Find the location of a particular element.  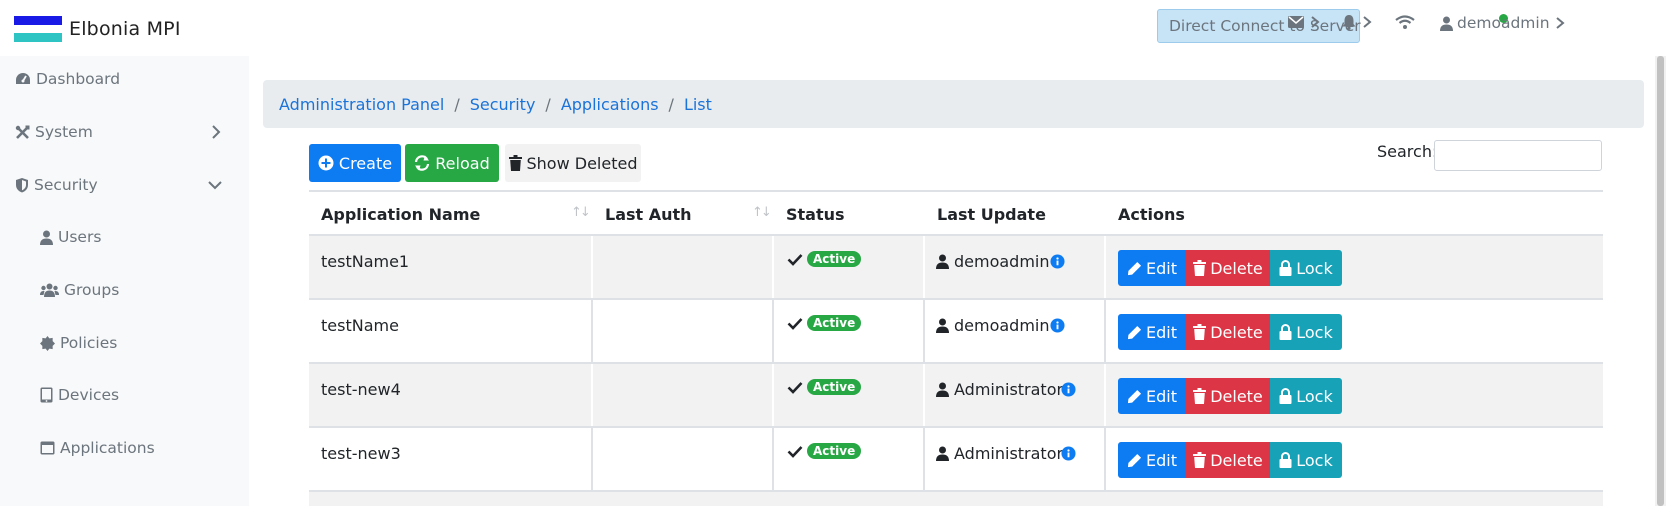

reload-label: Reload is located at coordinates (462, 163).